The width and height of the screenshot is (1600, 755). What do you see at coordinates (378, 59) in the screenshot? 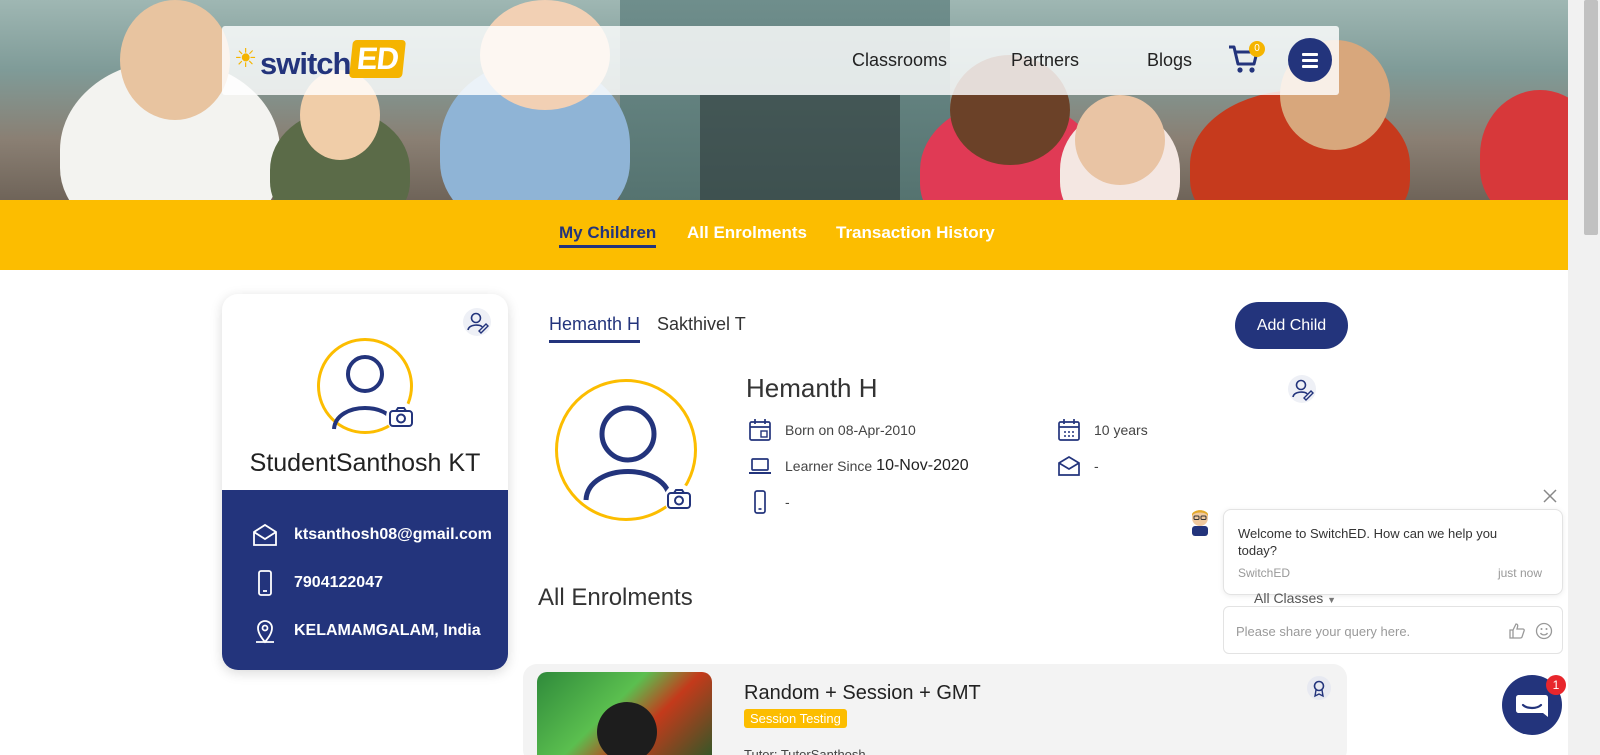
I see `logo-text-ed: ED` at bounding box center [378, 59].